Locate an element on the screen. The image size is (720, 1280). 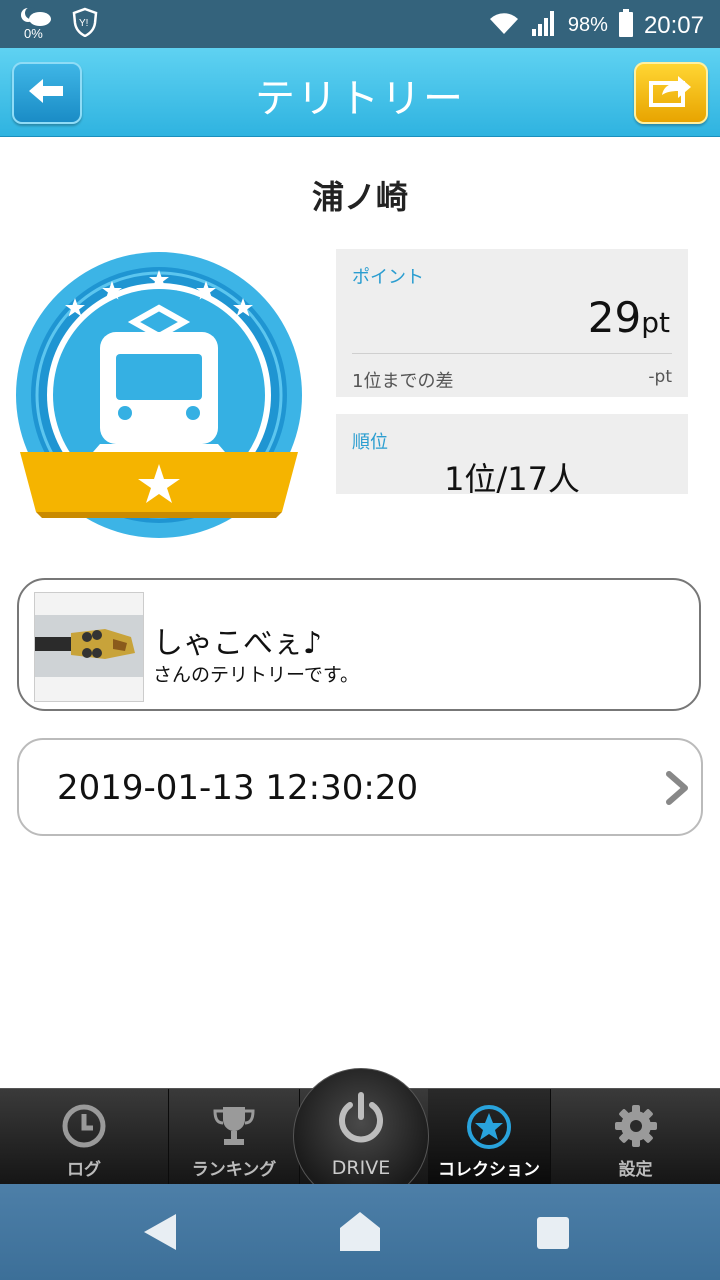
star-circle-icon is located at coordinates (489, 1129).